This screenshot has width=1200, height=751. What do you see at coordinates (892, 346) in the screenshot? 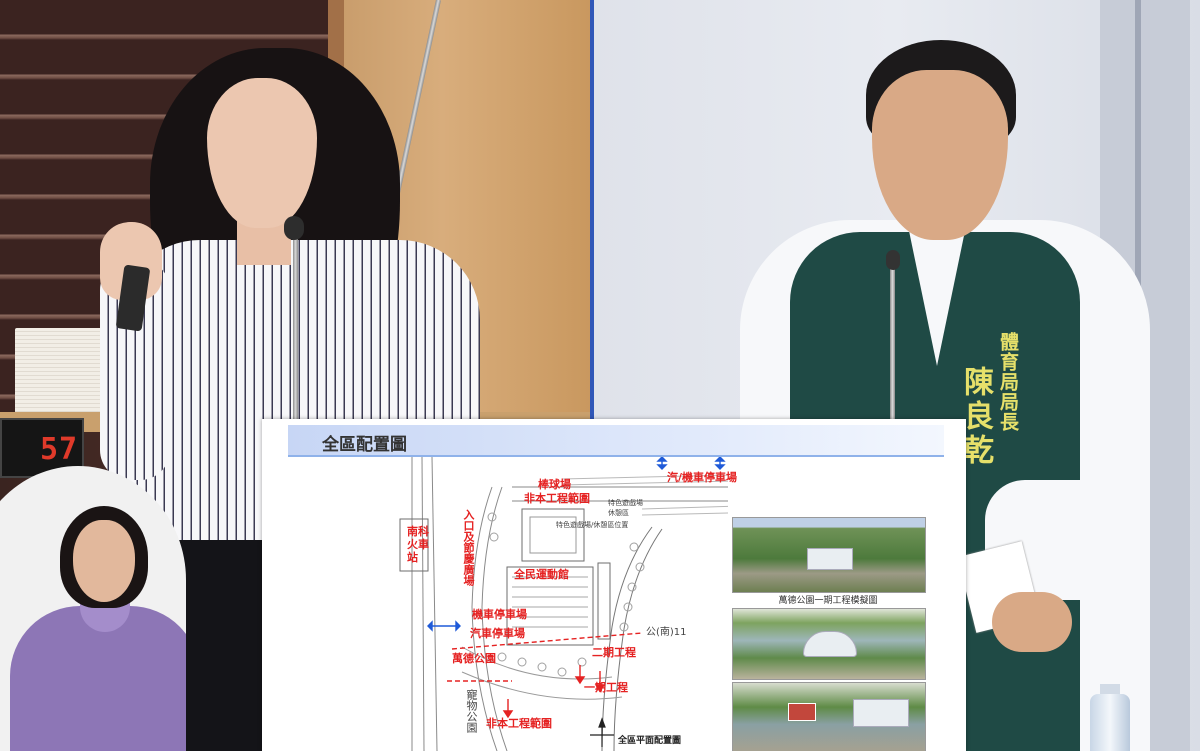
I see `director-mic-stand` at bounding box center [892, 346].